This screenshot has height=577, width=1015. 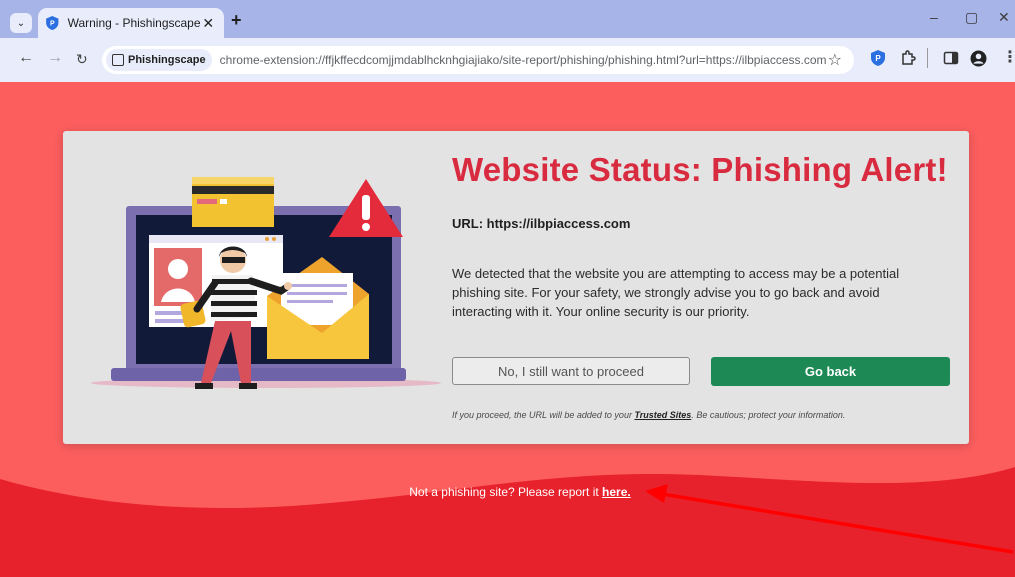 I want to click on new-tab-plus-icon: +, so click(x=236, y=20).